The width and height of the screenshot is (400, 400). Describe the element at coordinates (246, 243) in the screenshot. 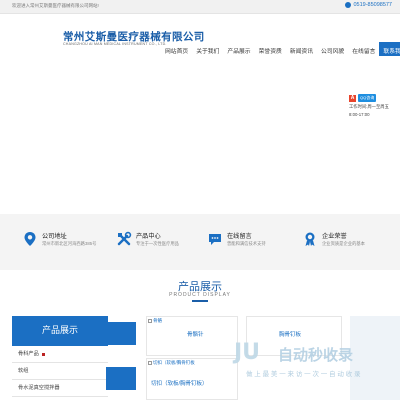

I see `feature-desc: 曾能和满信技术支持` at that location.